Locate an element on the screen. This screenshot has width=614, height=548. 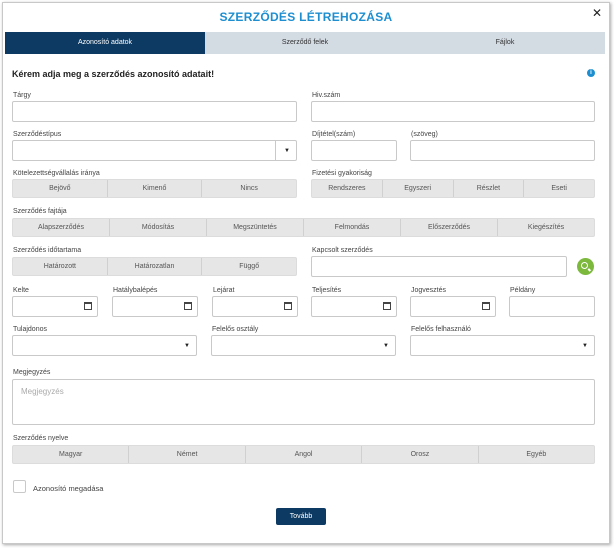
peldany-input is located at coordinates (552, 306).